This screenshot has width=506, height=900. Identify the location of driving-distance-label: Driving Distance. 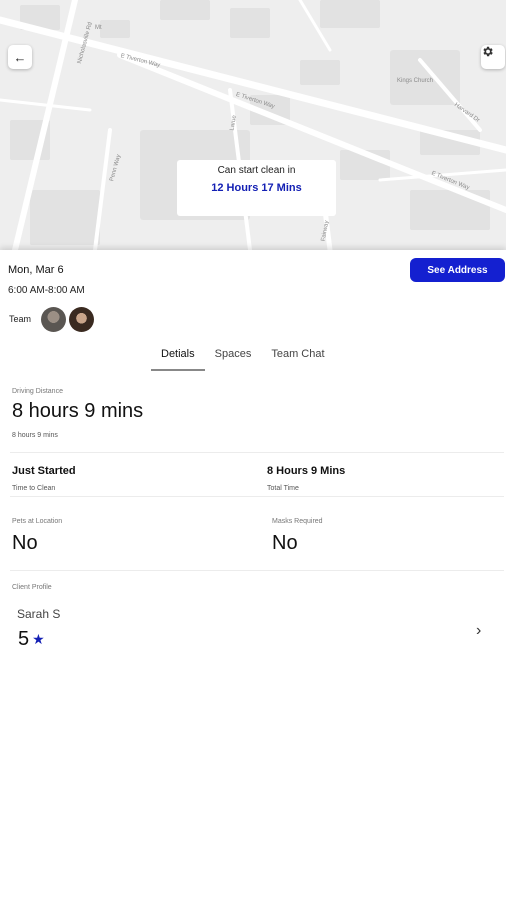
(37, 391).